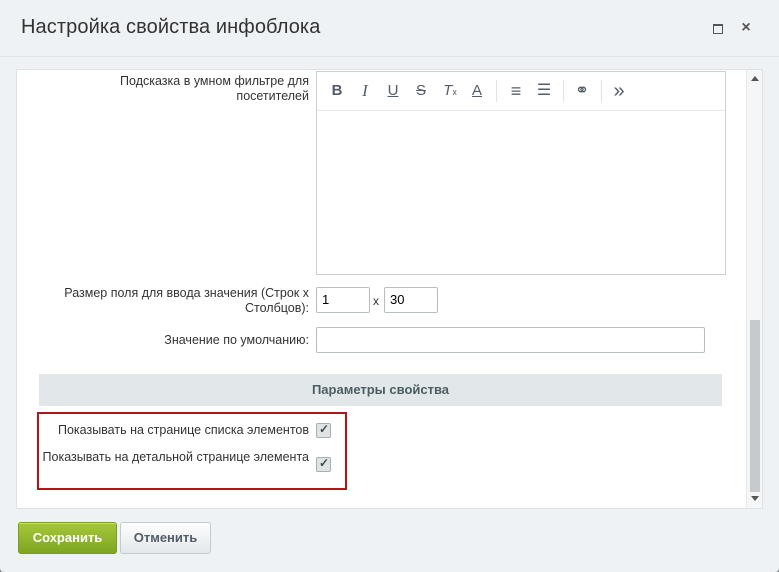 The image size is (779, 572). What do you see at coordinates (323, 464) in the screenshot?
I see `show-in-detail-checkbox` at bounding box center [323, 464].